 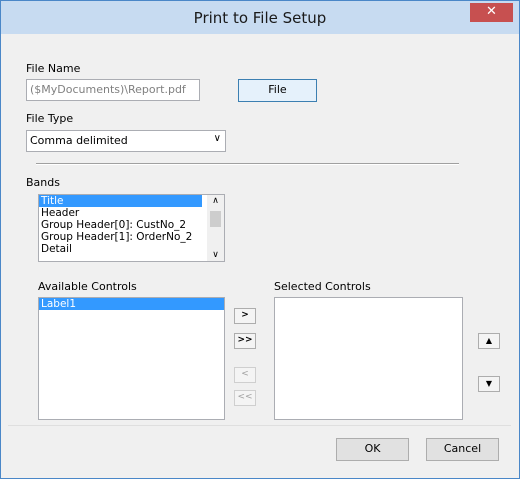 I want to click on arrow-up-icon: ▲, so click(x=489, y=340).